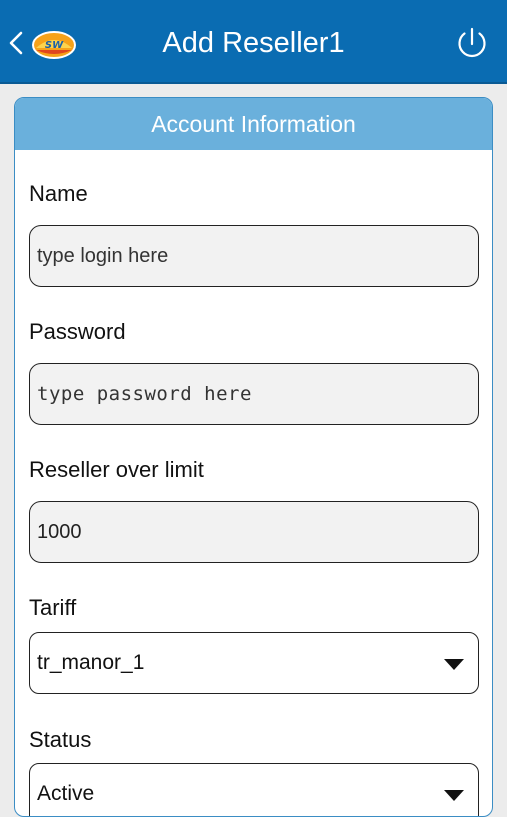 This screenshot has height=817, width=507. Describe the element at coordinates (254, 394) in the screenshot. I see `password-input: type password here` at that location.